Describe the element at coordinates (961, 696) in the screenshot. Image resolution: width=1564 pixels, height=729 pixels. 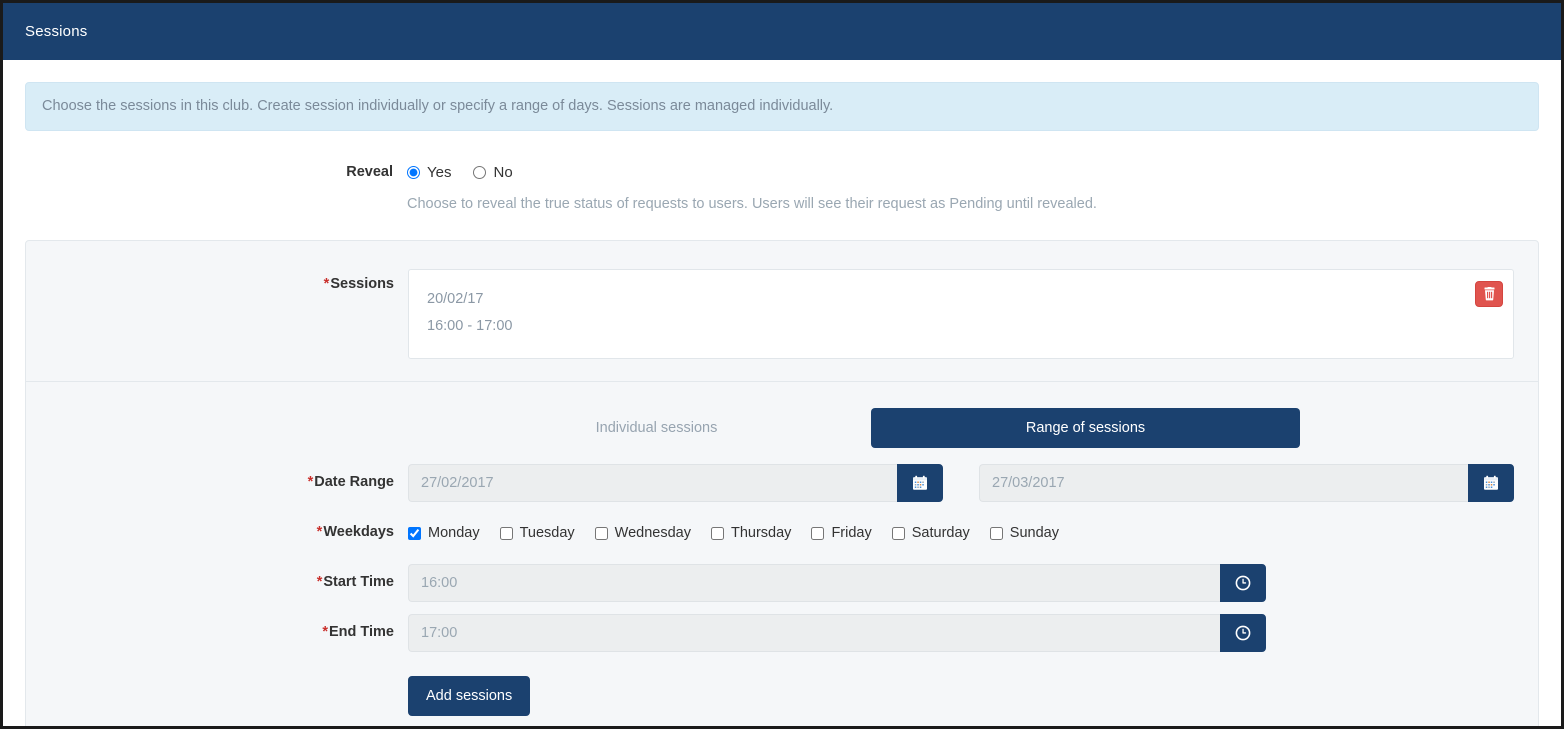
I see `add-sessions-field: Add sessions` at that location.